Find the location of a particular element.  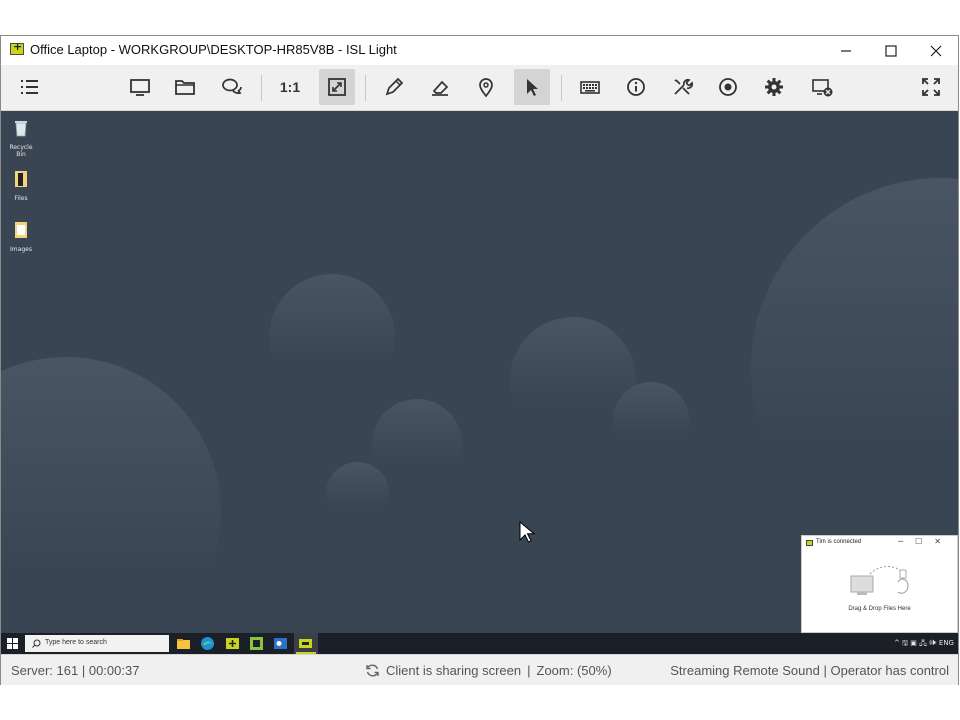

active-taskbar-app is located at coordinates (306, 643).